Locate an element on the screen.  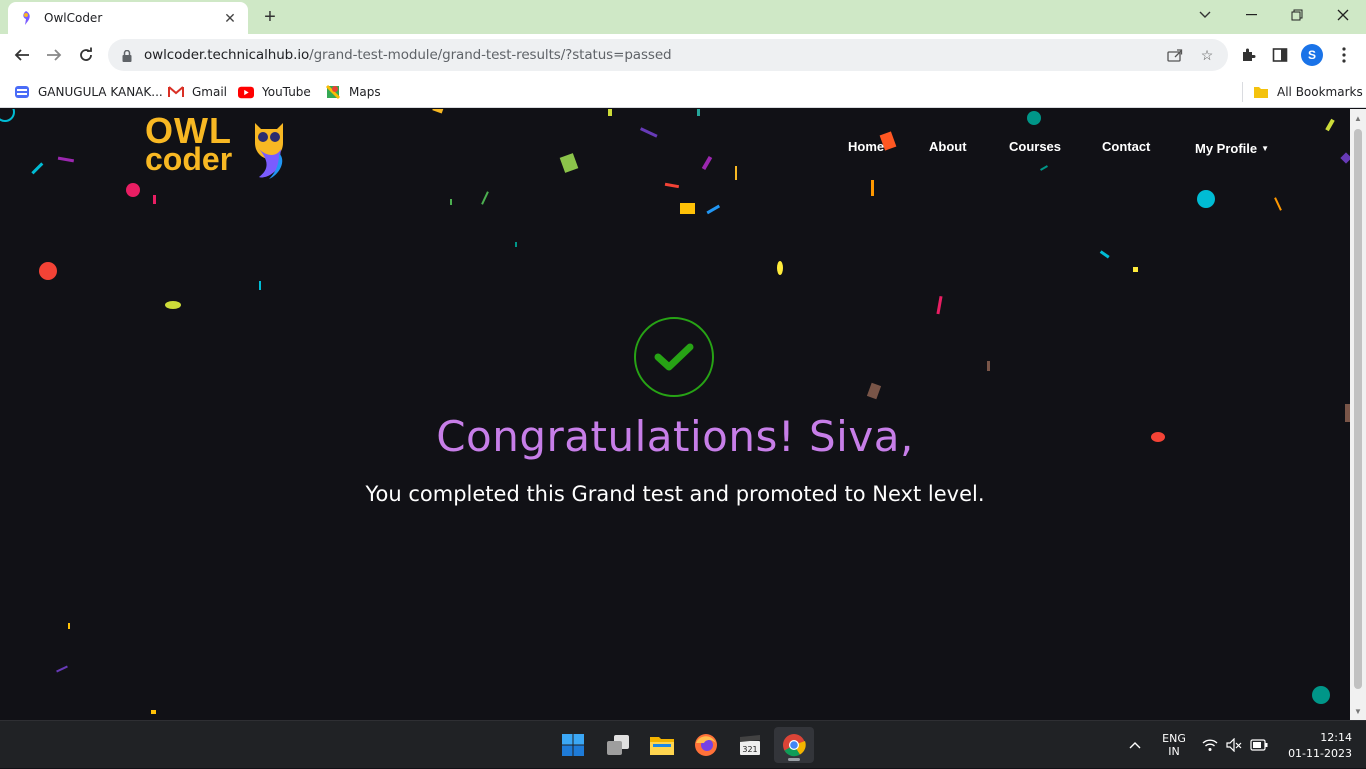
owl-mascot-icon is located at coordinates (269, 151).